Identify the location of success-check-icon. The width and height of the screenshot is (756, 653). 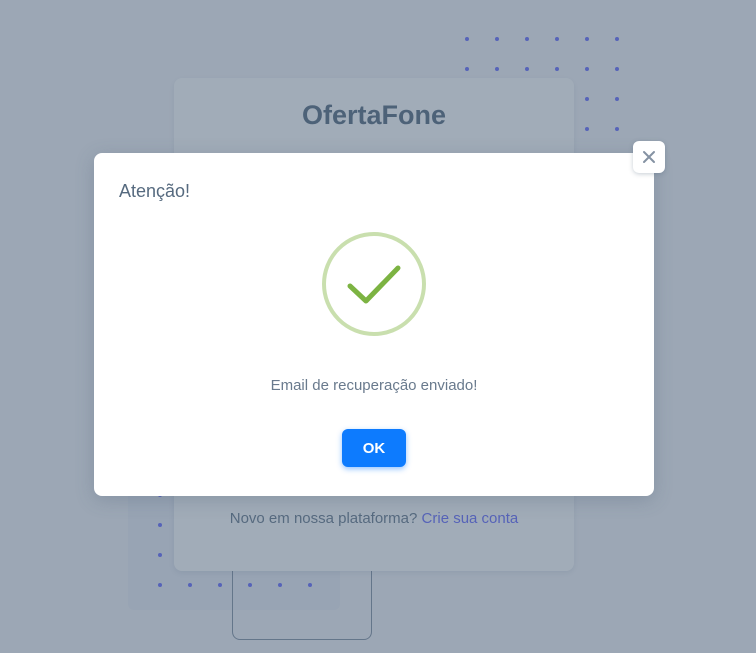
(374, 284).